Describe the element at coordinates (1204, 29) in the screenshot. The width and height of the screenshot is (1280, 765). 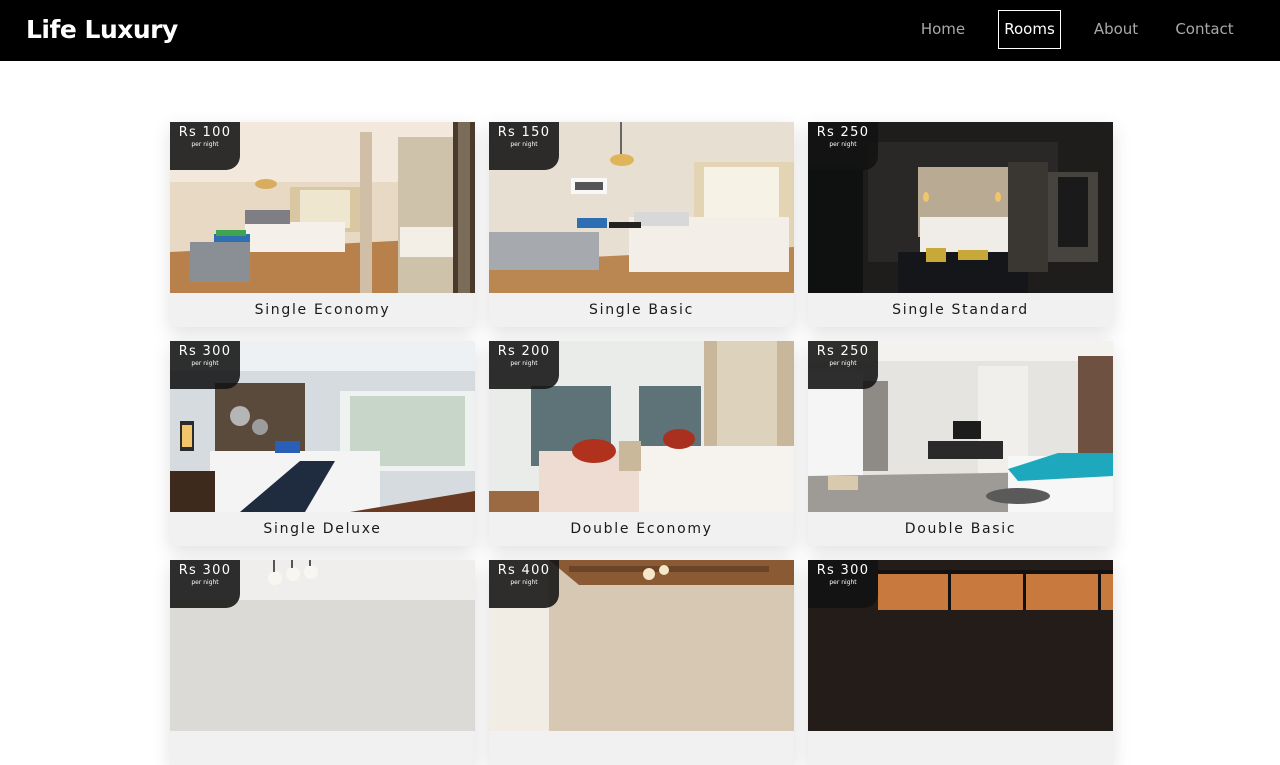
I see `nav-link-contact: Contact` at that location.